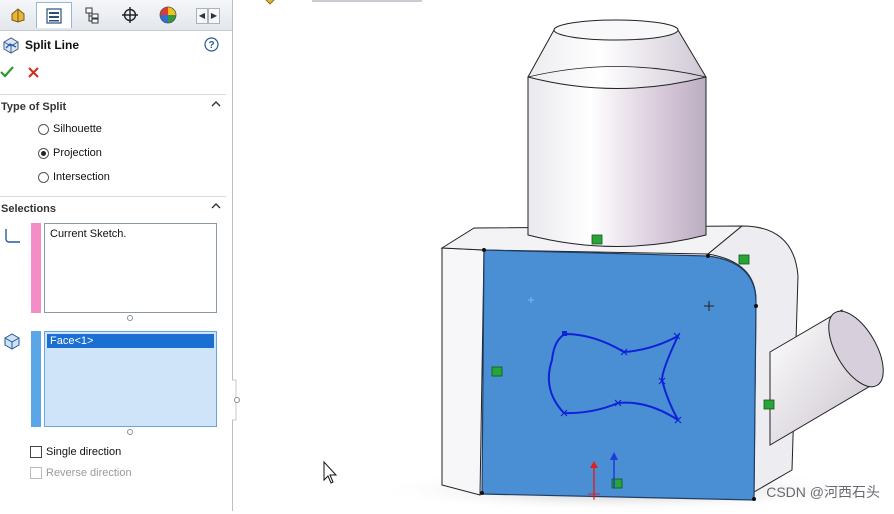  I want to click on radio-projection: Projection, so click(70, 153).